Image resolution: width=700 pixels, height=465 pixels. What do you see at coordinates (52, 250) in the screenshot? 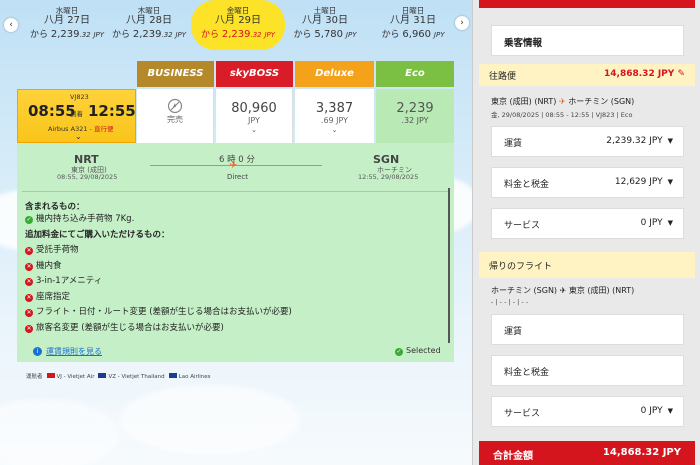
I see `extra-item: ✕ 受託手荷物` at bounding box center [52, 250].